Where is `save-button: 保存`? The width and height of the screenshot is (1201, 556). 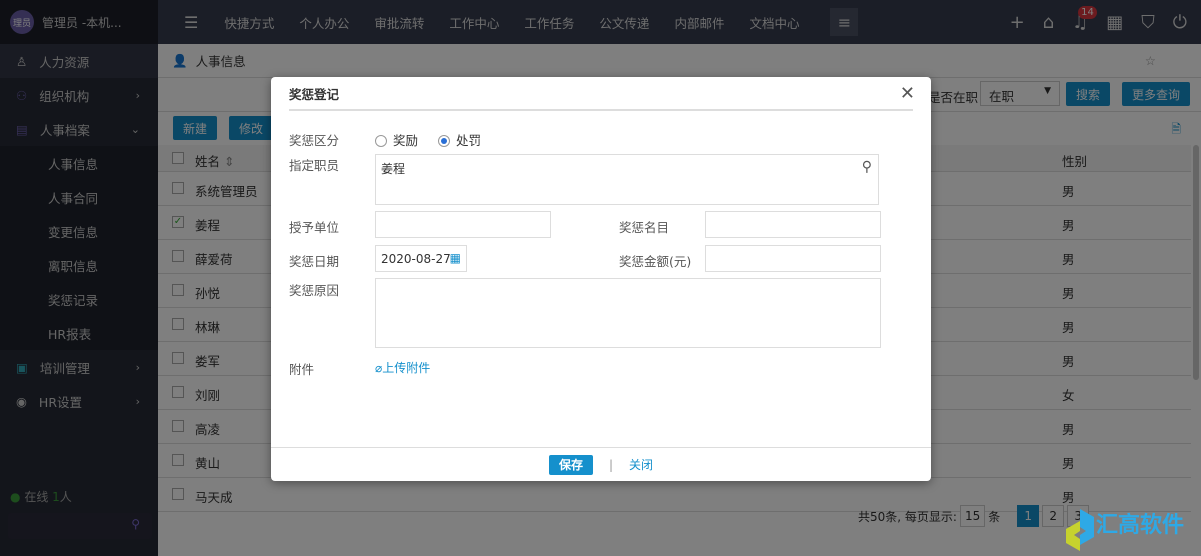
save-button: 保存 is located at coordinates (570, 464).